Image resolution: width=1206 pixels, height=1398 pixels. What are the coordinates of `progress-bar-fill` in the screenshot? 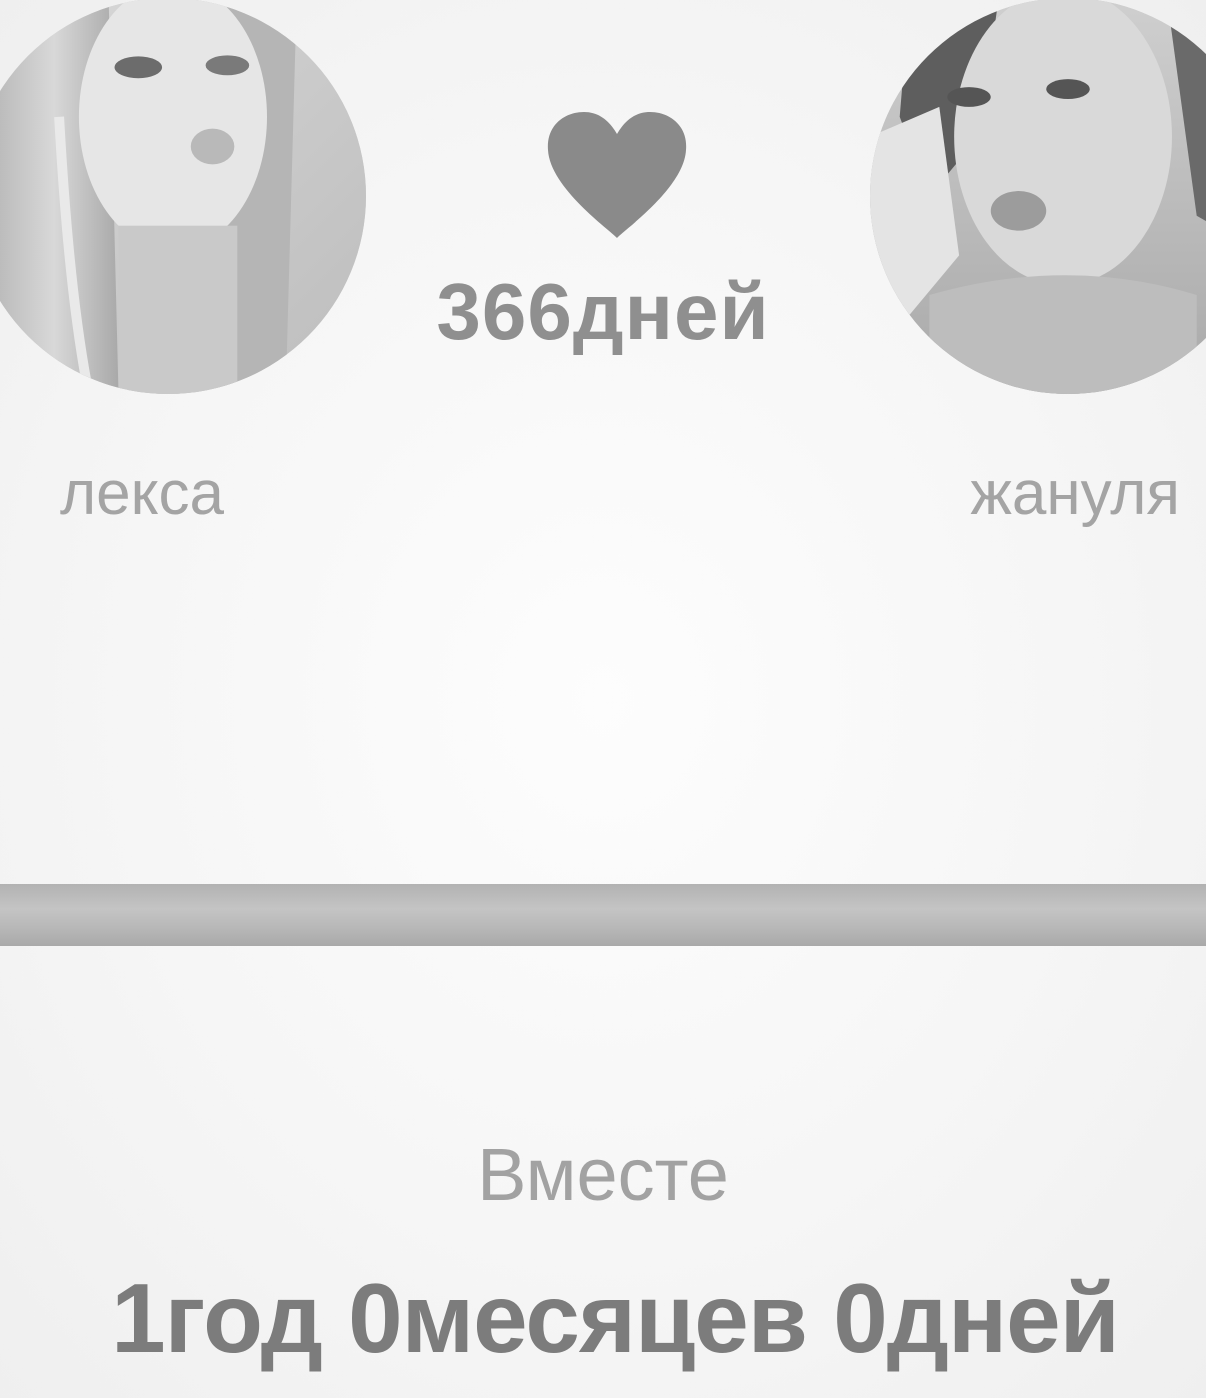 It's located at (603, 915).